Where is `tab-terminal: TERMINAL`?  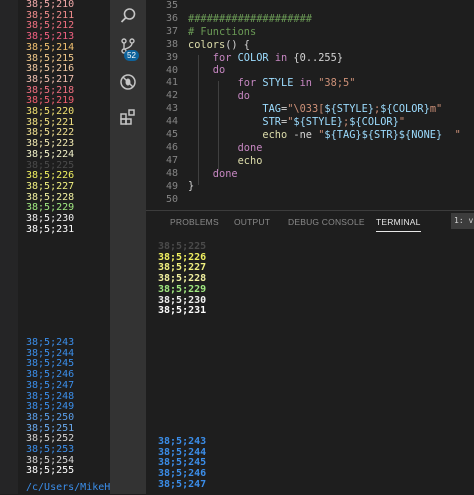
tab-terminal: TERMINAL is located at coordinates (398, 224).